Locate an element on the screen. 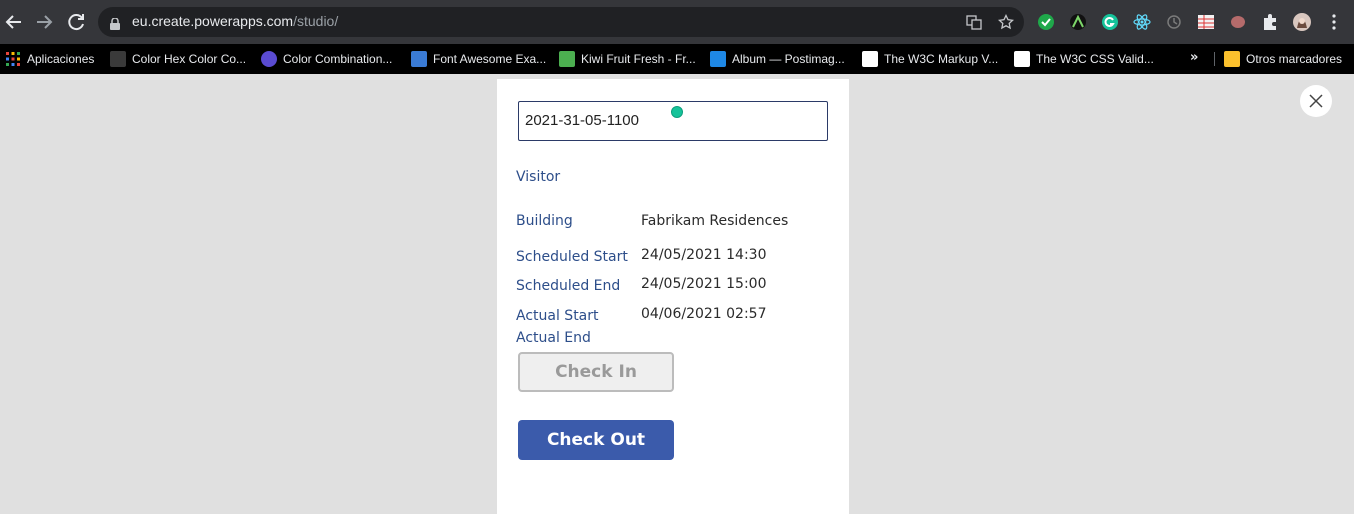 This screenshot has width=1354, height=514. bookmark-apps: Aplicaciones is located at coordinates (49, 59).